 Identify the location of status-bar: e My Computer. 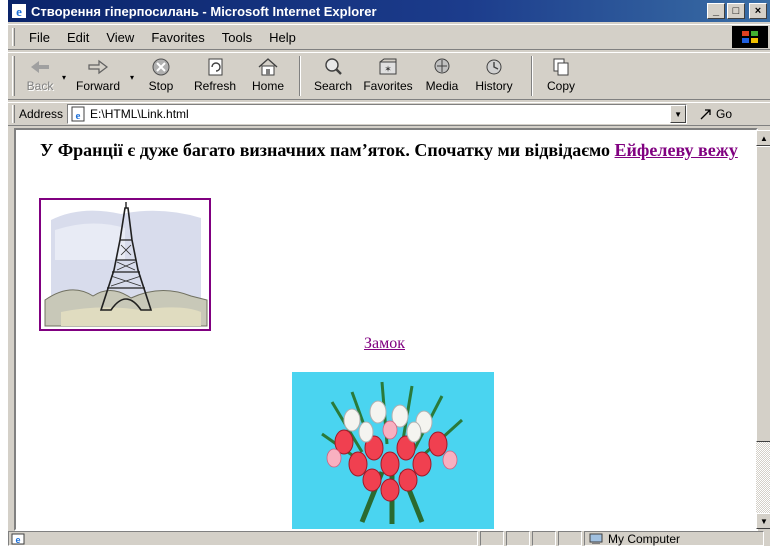
(389, 538).